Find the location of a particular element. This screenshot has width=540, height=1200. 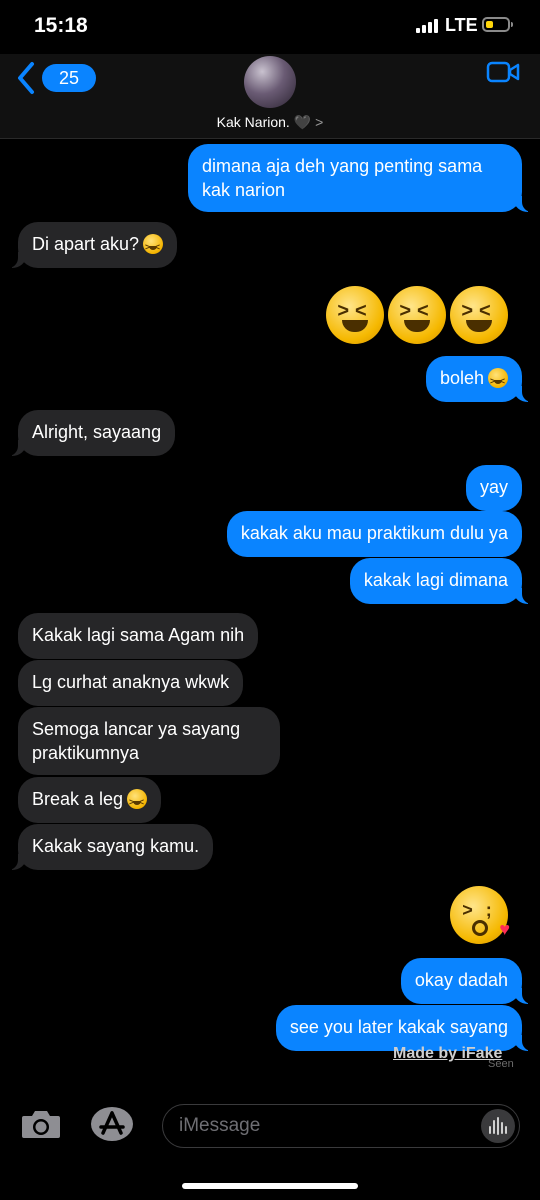

message-text: yay is located at coordinates (493, 487).